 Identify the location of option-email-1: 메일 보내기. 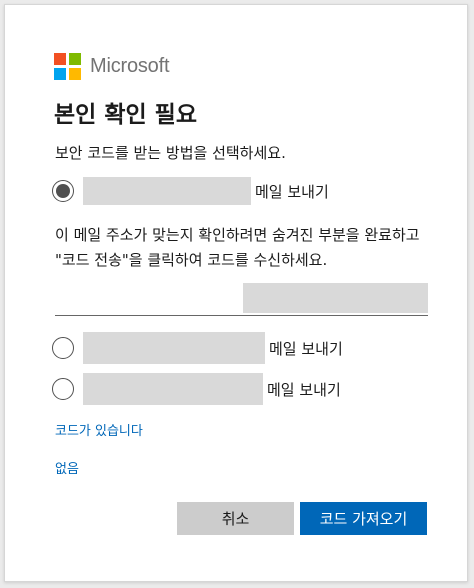
(190, 191).